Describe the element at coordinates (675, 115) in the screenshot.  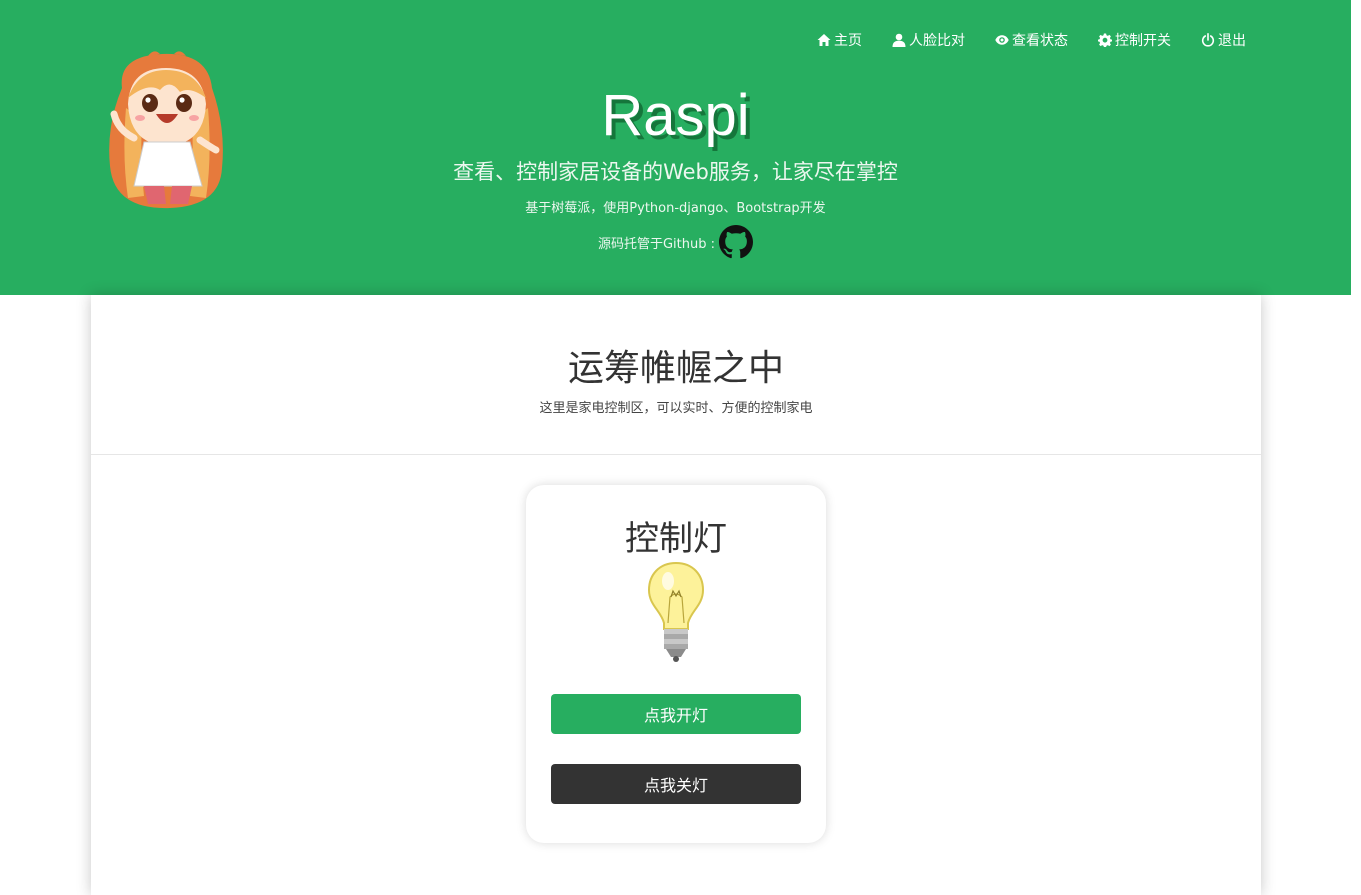
I see `site-brand: Raspi` at that location.